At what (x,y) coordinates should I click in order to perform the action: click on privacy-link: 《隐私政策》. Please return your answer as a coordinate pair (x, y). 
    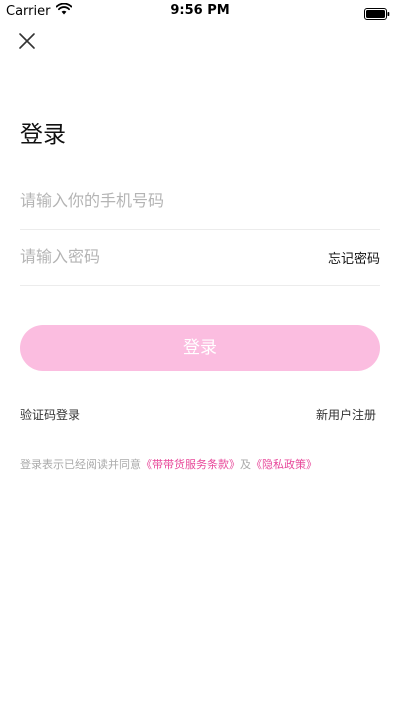
    Looking at the image, I should click on (284, 464).